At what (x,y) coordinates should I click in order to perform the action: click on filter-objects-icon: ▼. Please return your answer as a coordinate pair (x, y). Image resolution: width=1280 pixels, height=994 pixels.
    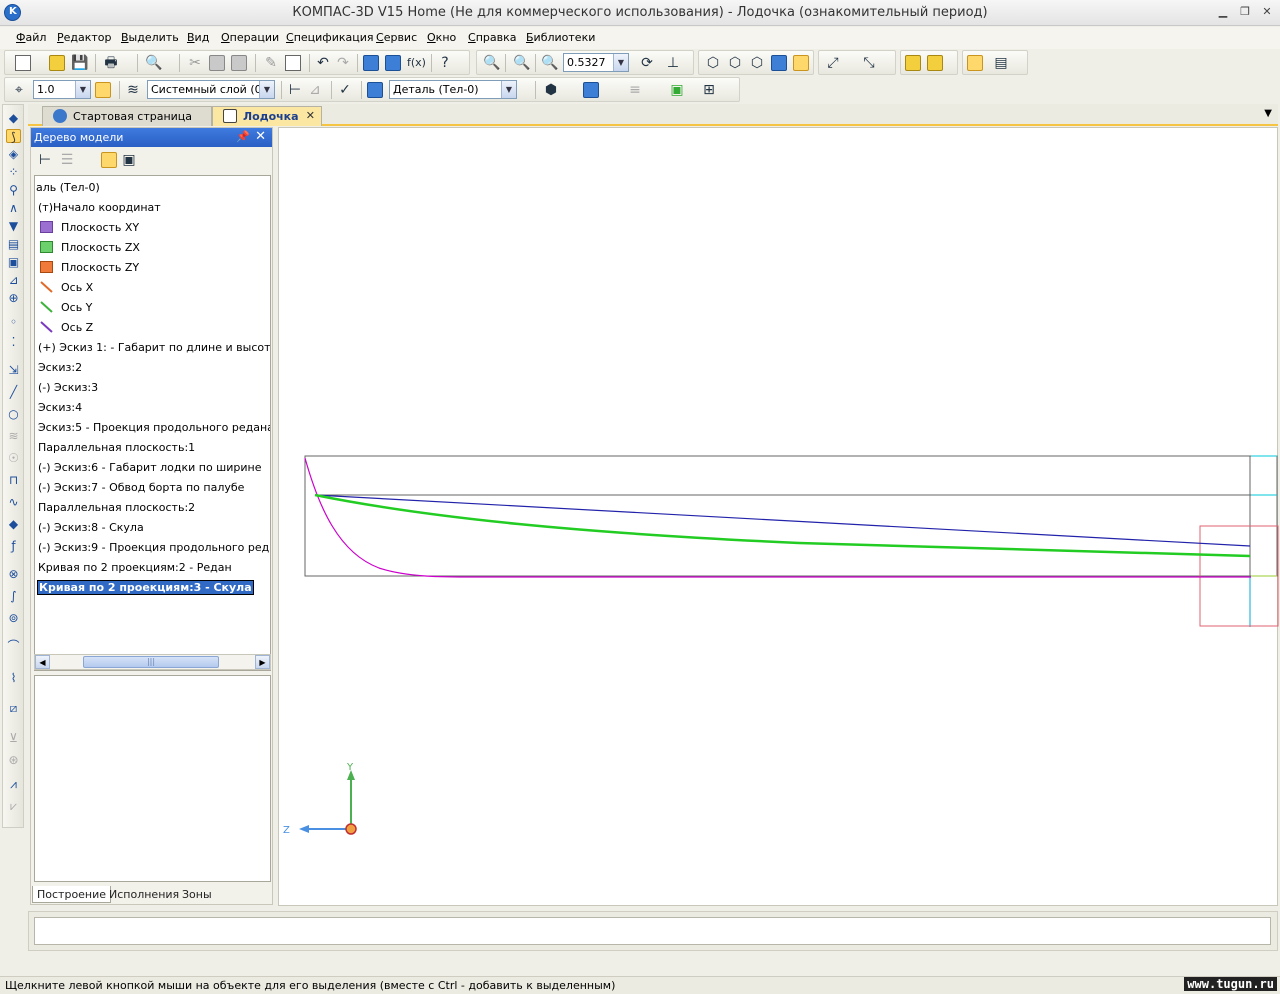
    Looking at the image, I should click on (13, 226).